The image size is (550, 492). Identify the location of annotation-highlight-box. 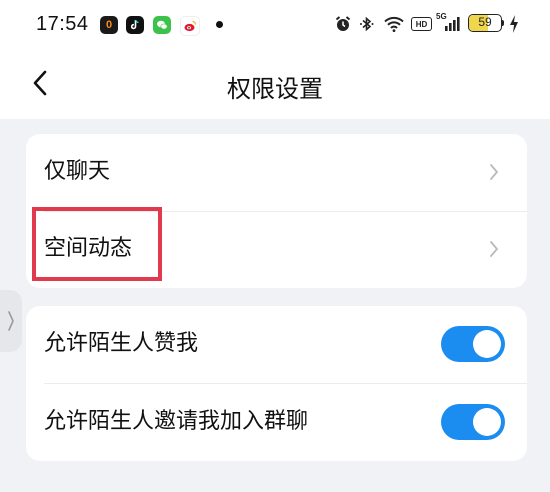
(97, 244).